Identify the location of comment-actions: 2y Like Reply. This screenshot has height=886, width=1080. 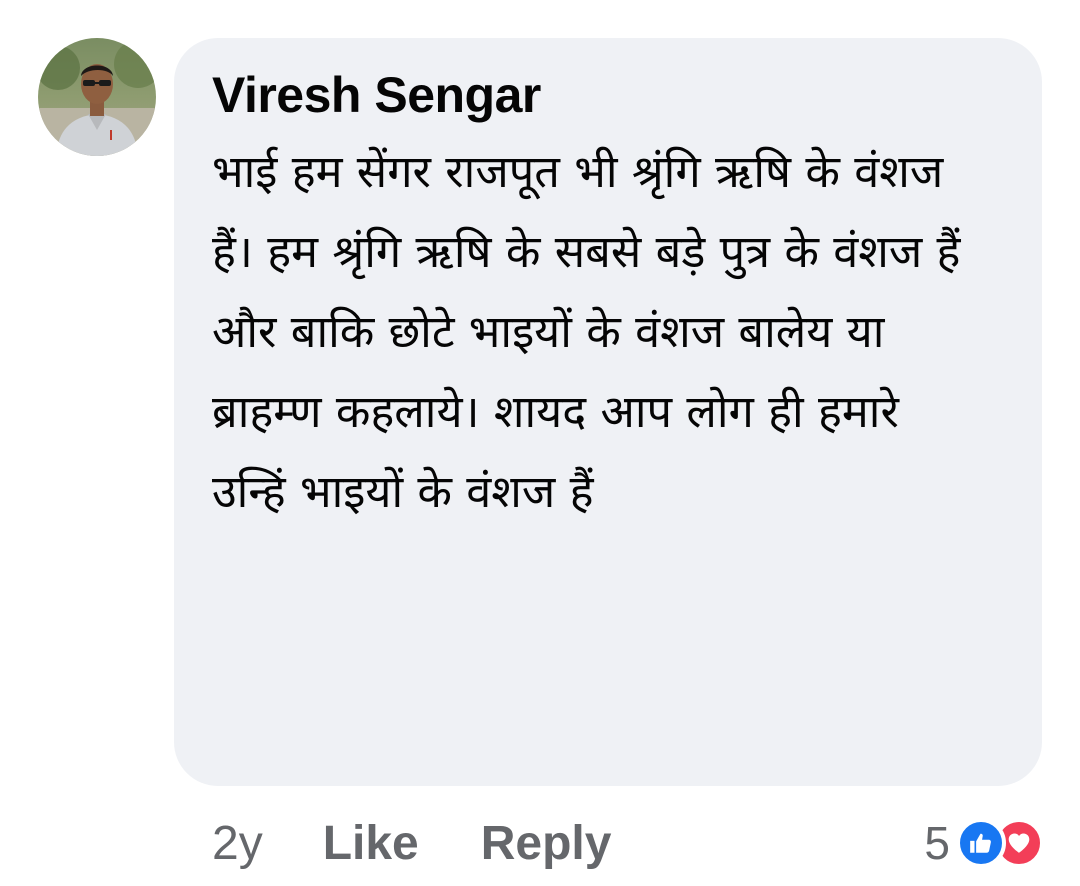
(442, 843).